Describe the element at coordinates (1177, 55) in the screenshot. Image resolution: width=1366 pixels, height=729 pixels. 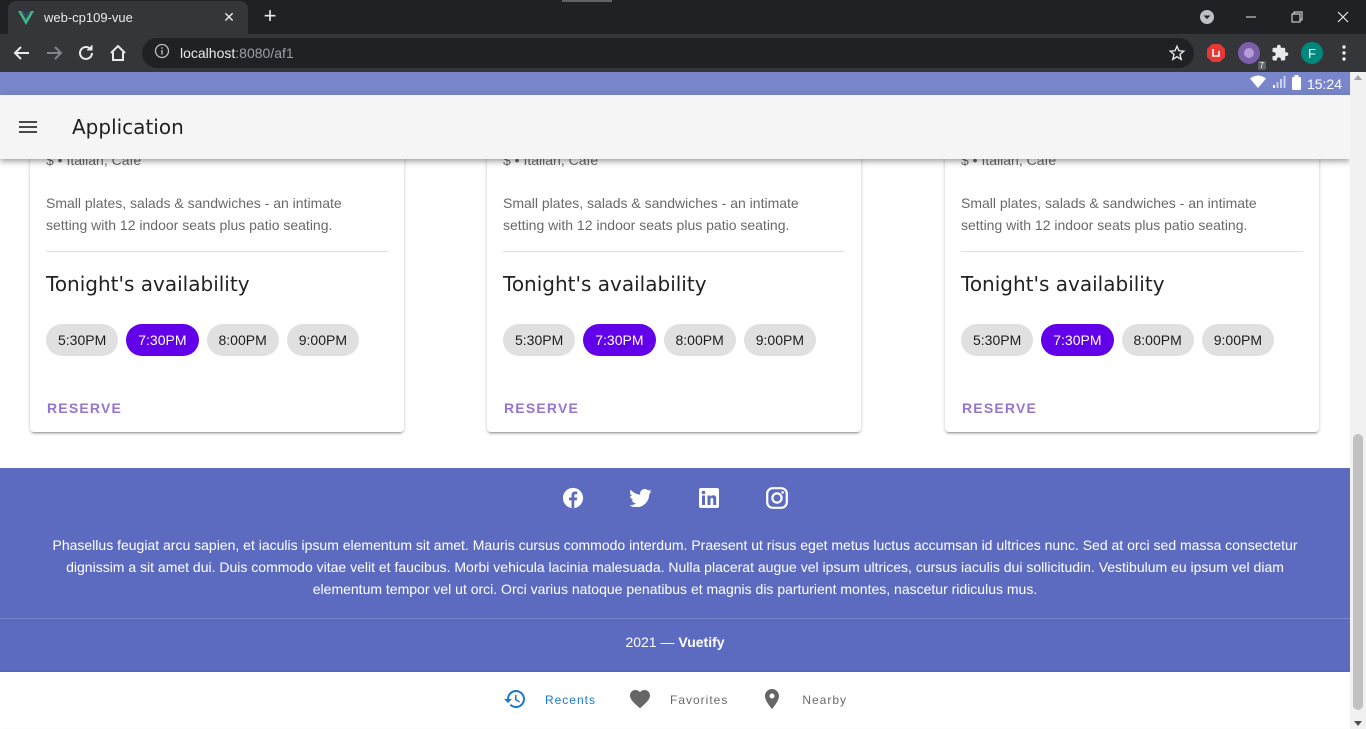
I see `bookmark-star-icon` at that location.